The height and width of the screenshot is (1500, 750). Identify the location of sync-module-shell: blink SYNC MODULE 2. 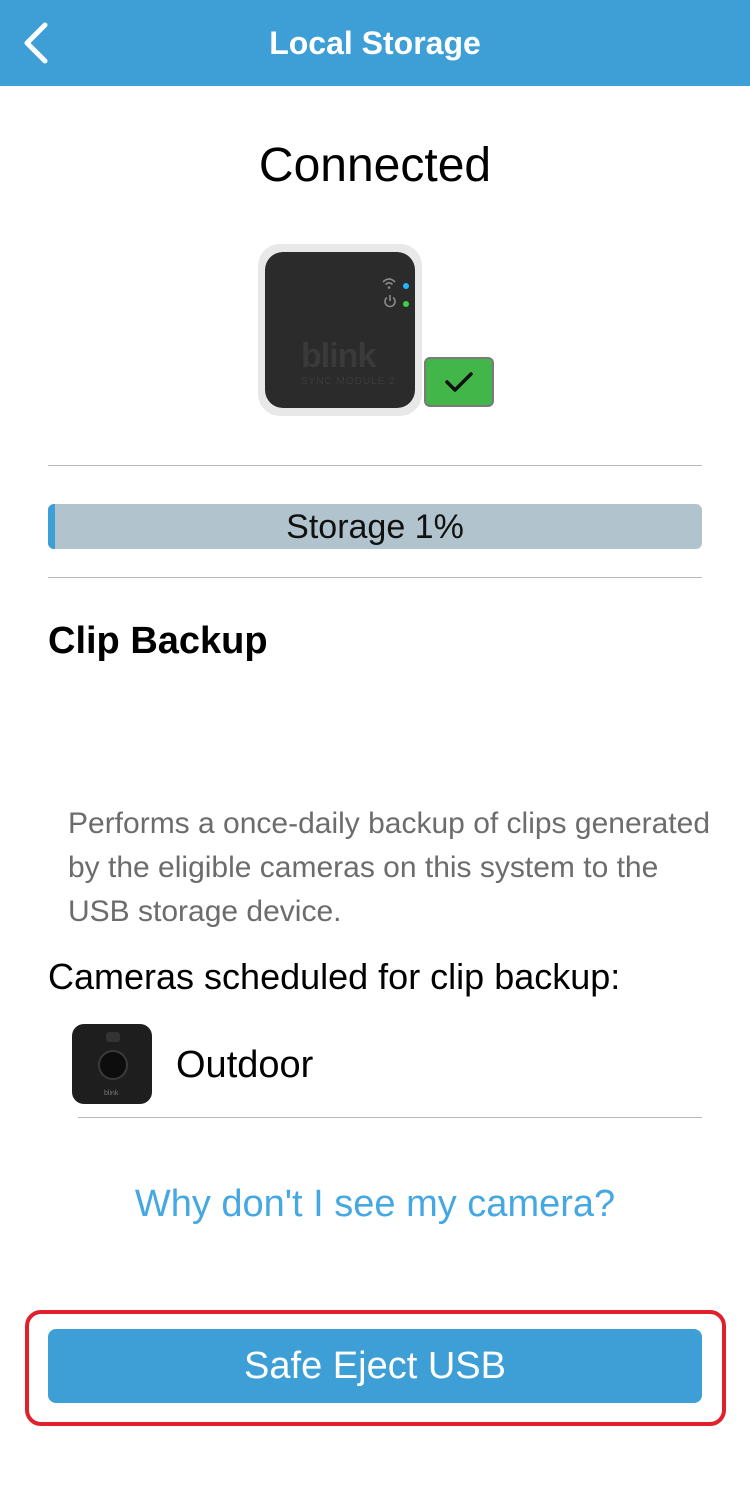
(340, 330).